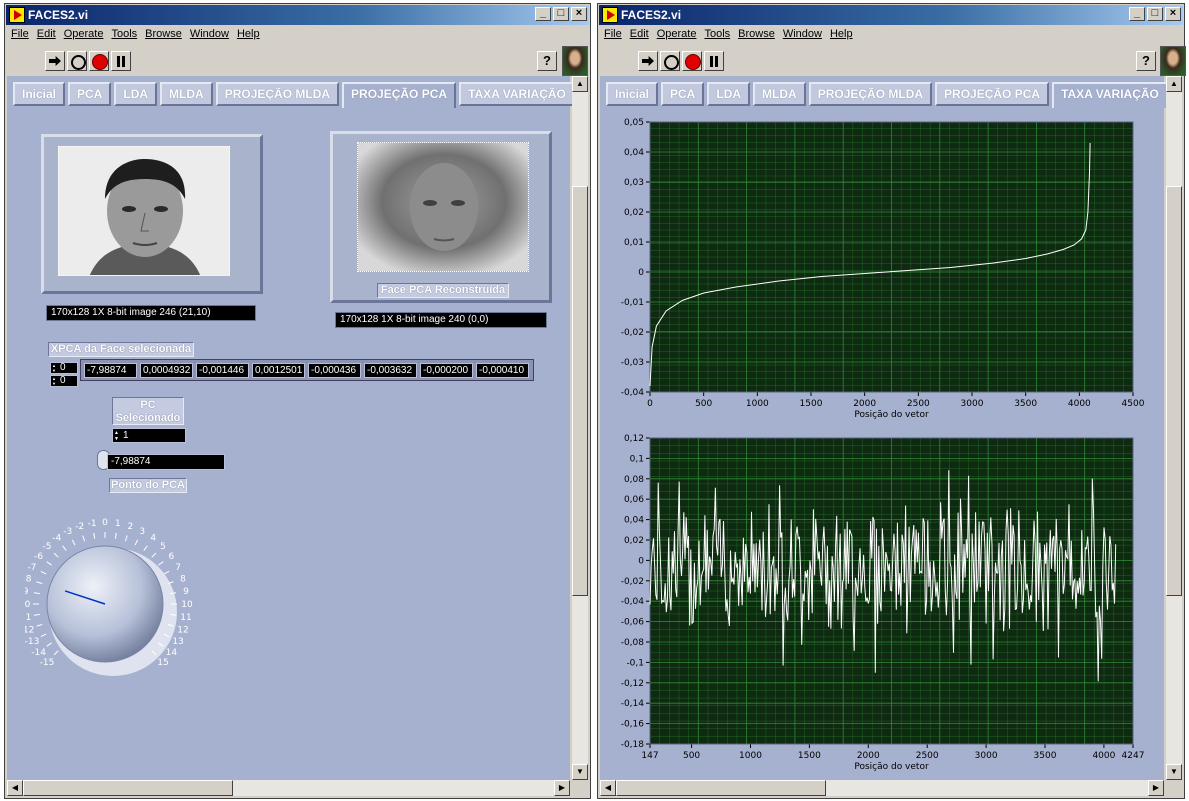 The image size is (1189, 801). Describe the element at coordinates (144, 211) in the screenshot. I see `face-image` at that location.